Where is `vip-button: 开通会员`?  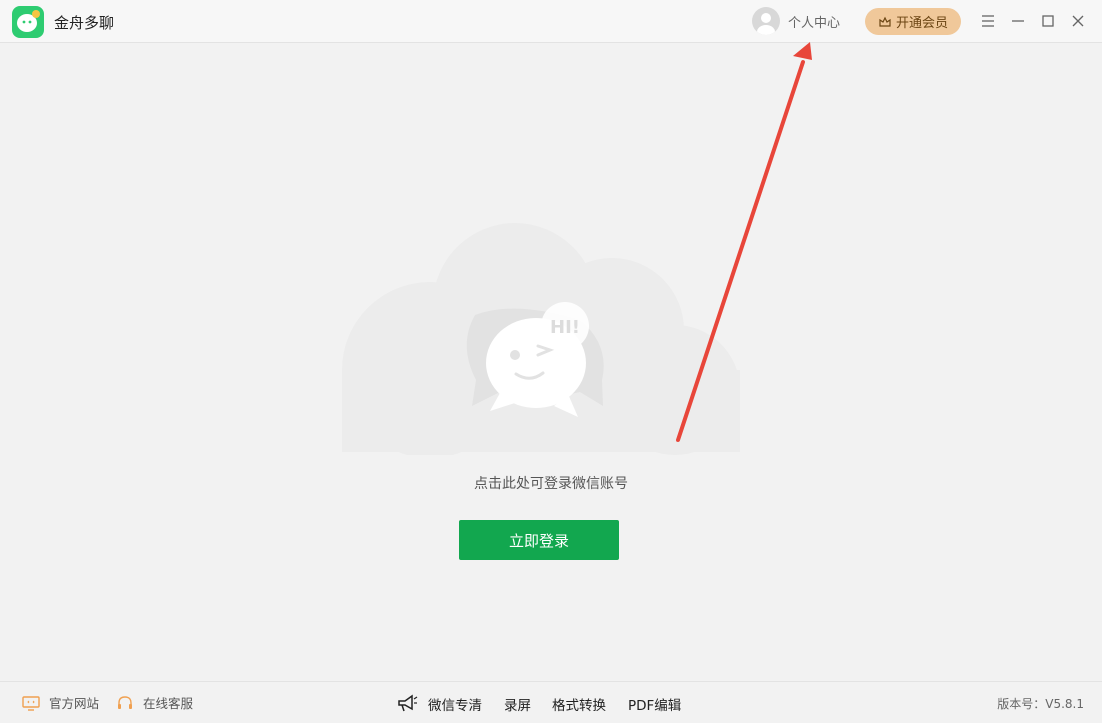 vip-button: 开通会员 is located at coordinates (913, 21).